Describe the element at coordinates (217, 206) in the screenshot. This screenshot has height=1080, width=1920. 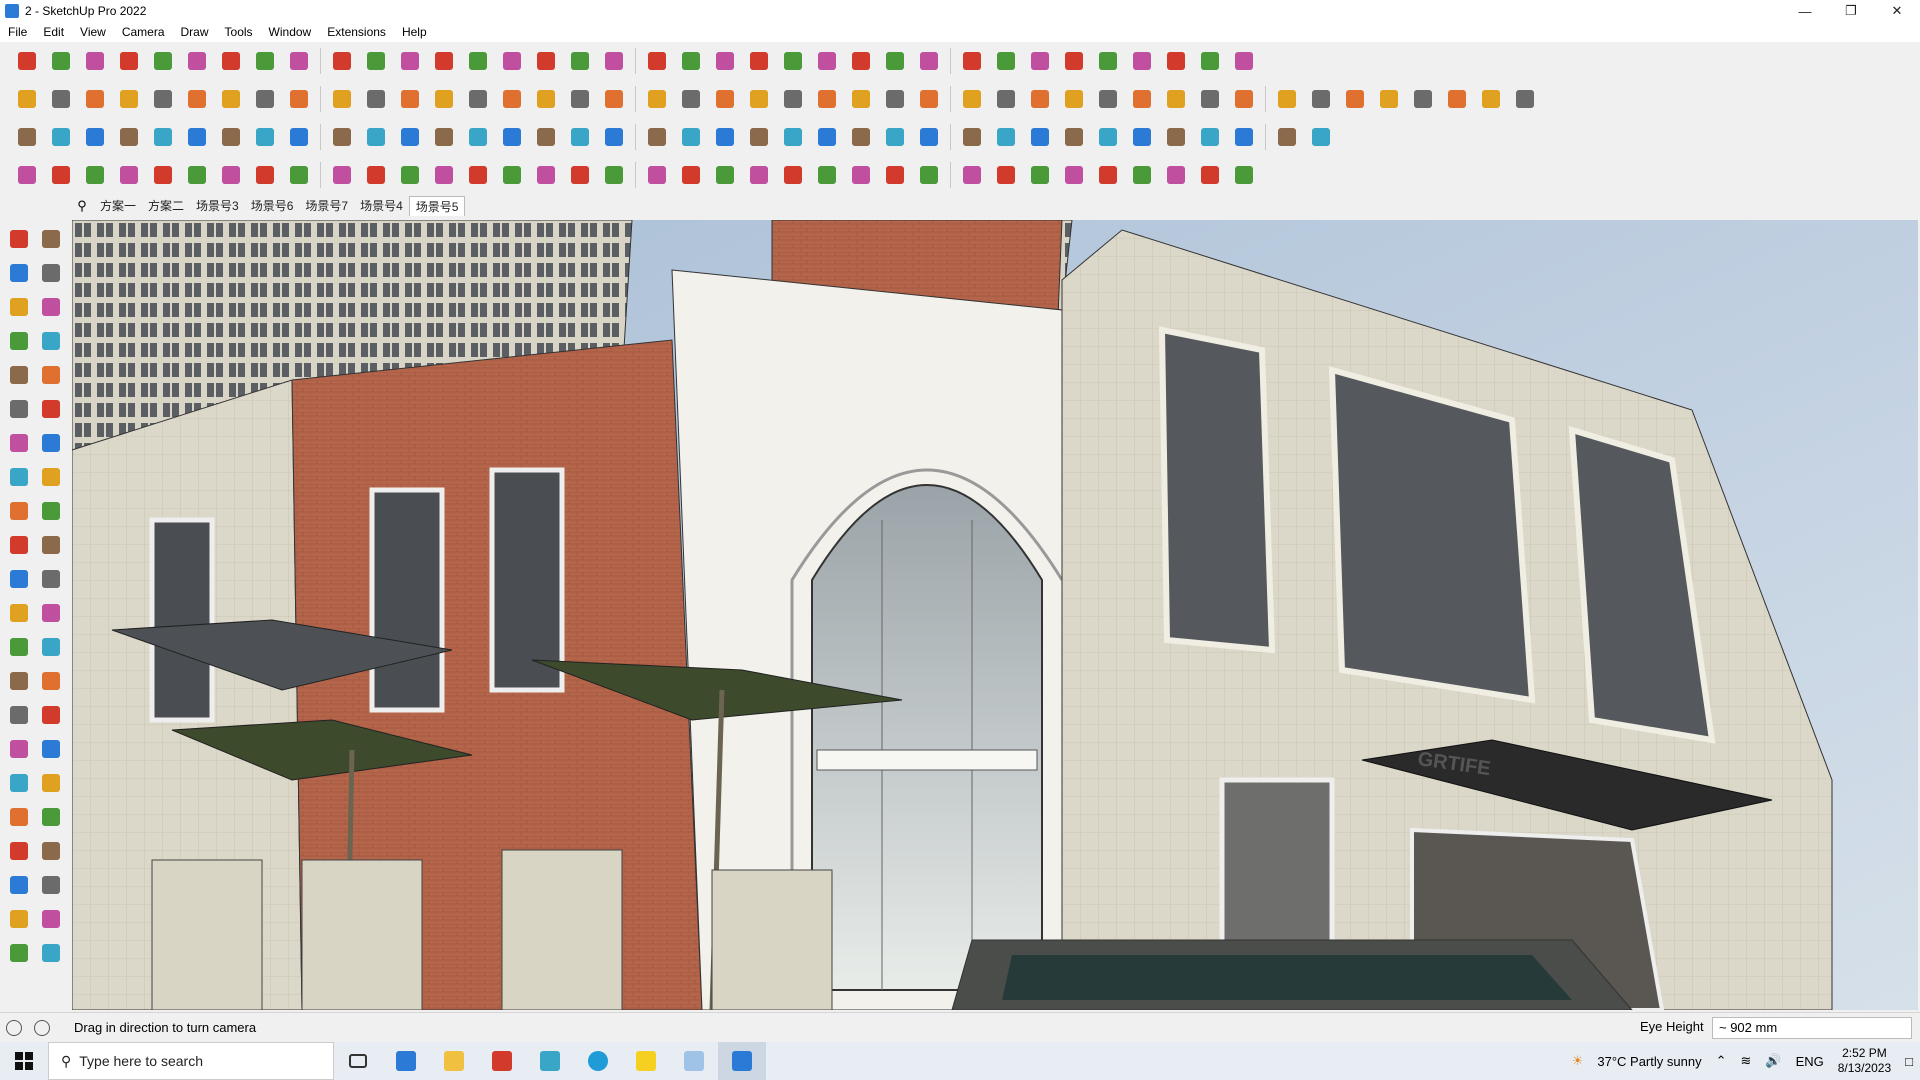
I see `scene-tab-3: 场景号3` at that location.